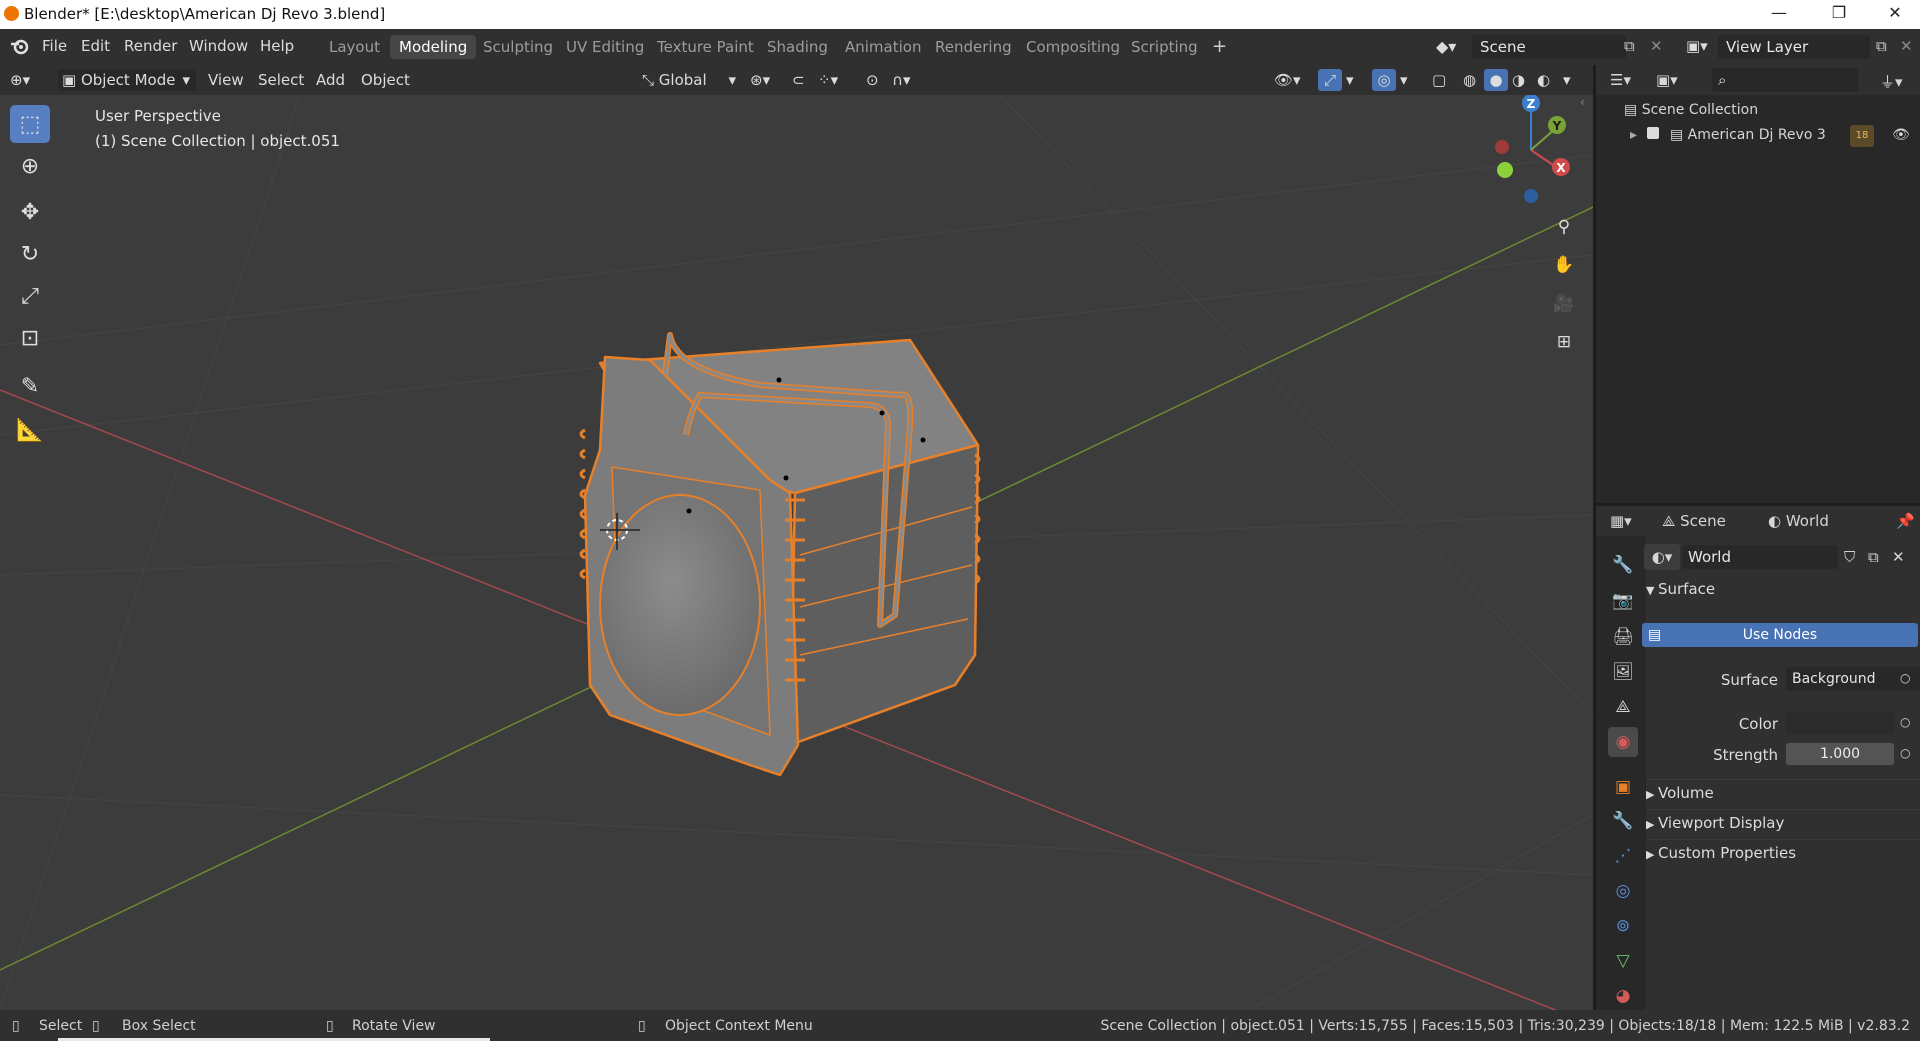  I want to click on rendered-shading-icon: ◐, so click(1543, 80).